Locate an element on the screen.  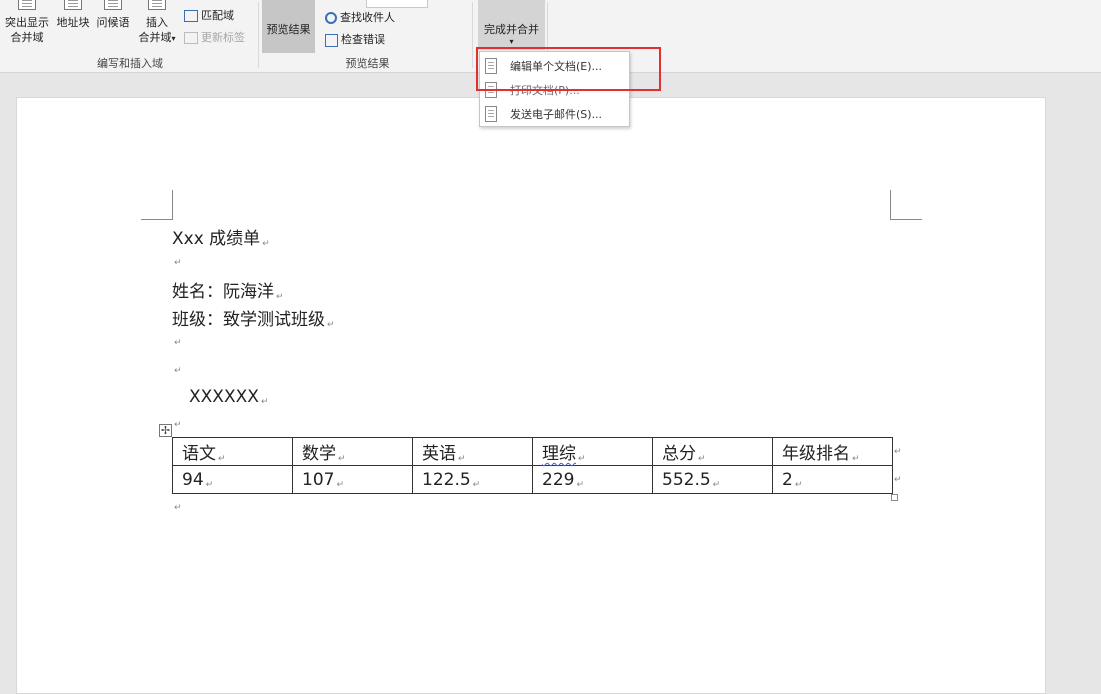
greeting-line-icon is located at coordinates (113, 5).